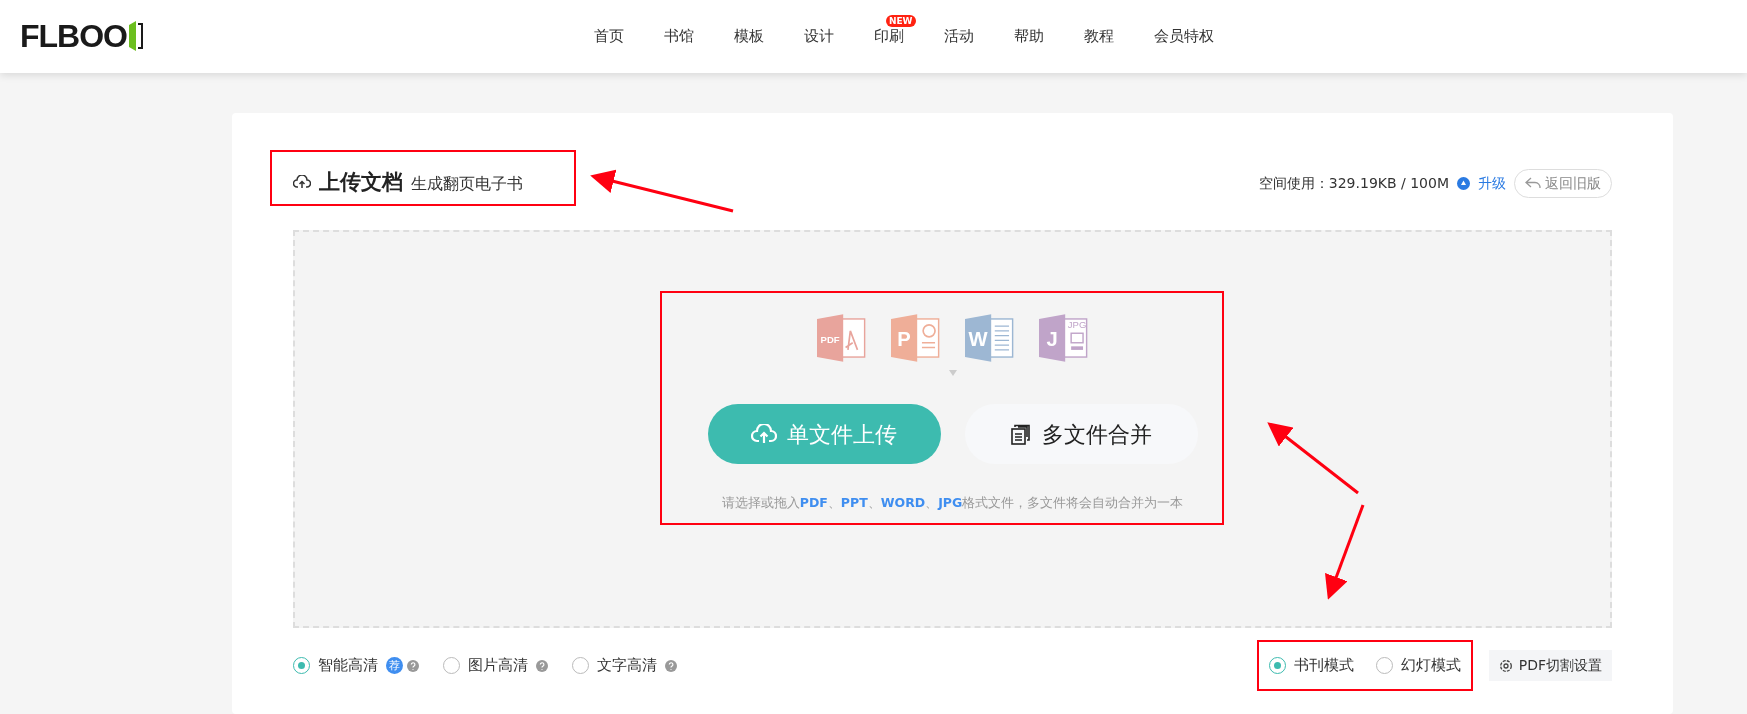  Describe the element at coordinates (1311, 665) in the screenshot. I see `radio-option: 书刊模式` at that location.